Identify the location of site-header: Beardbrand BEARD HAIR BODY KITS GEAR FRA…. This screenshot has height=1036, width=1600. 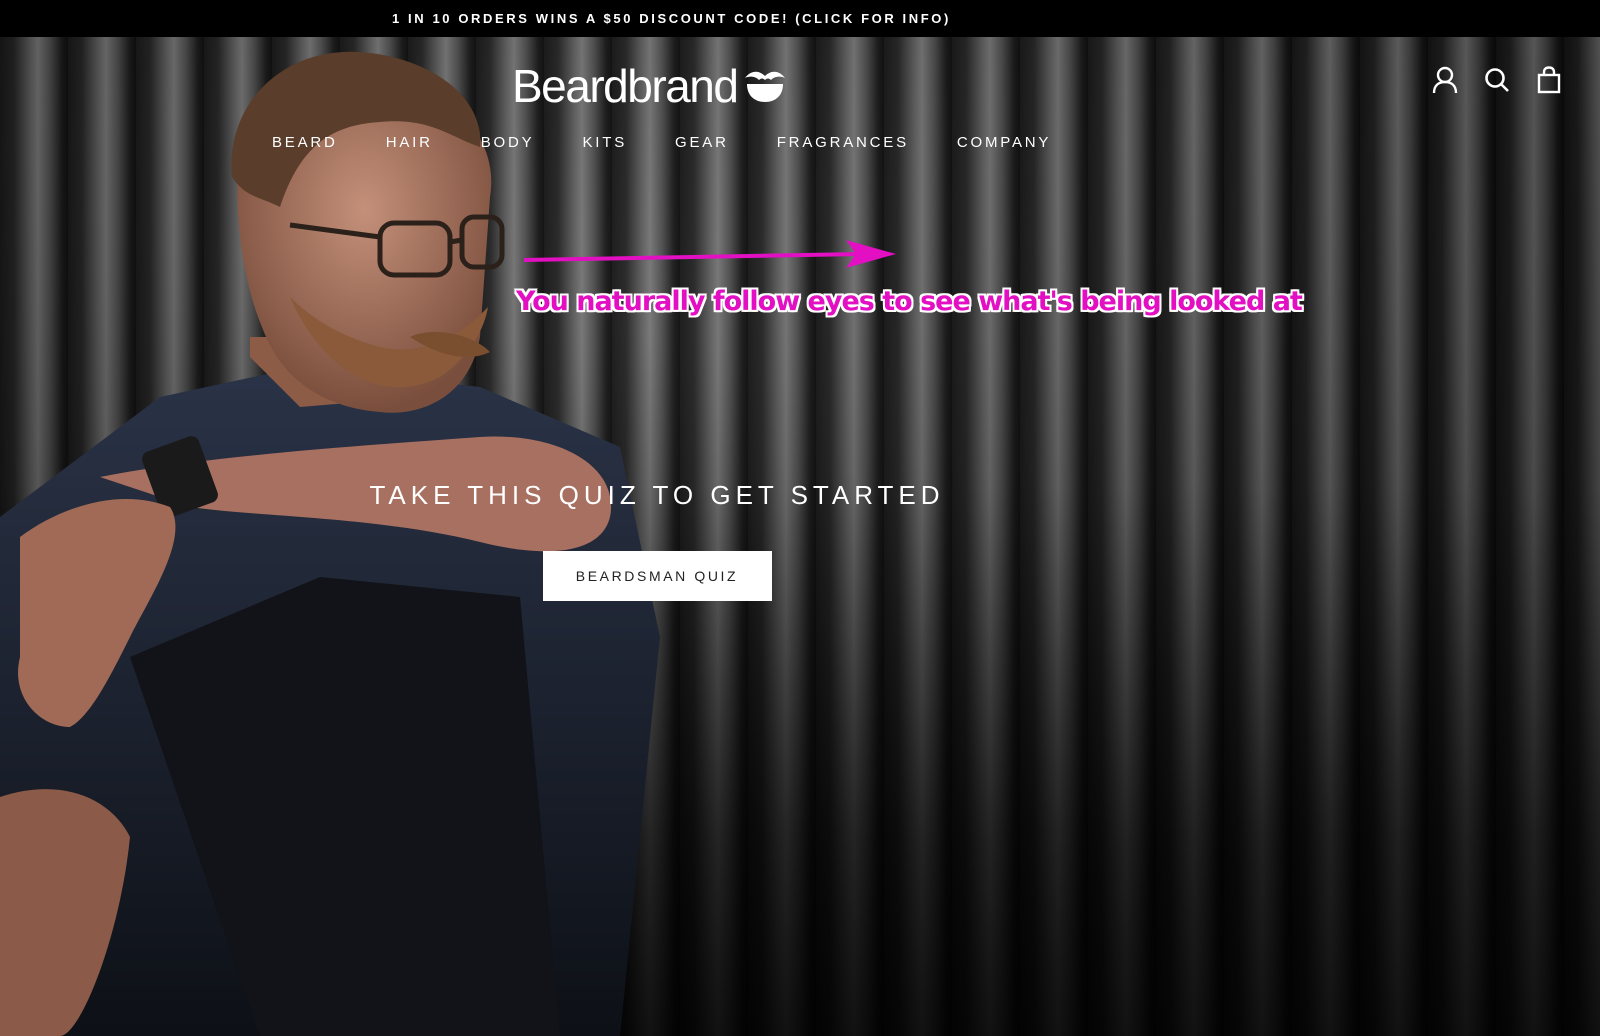
(800, 107).